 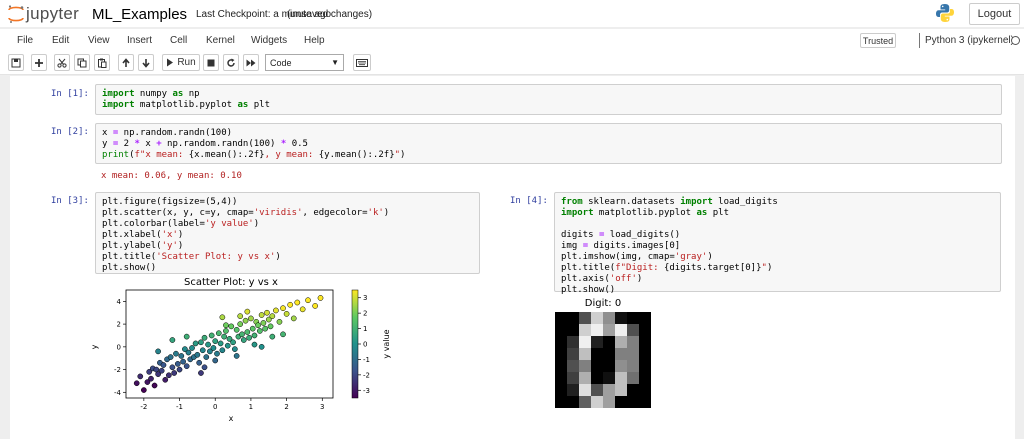 I want to click on menu-insert: Insert, so click(x=139, y=40).